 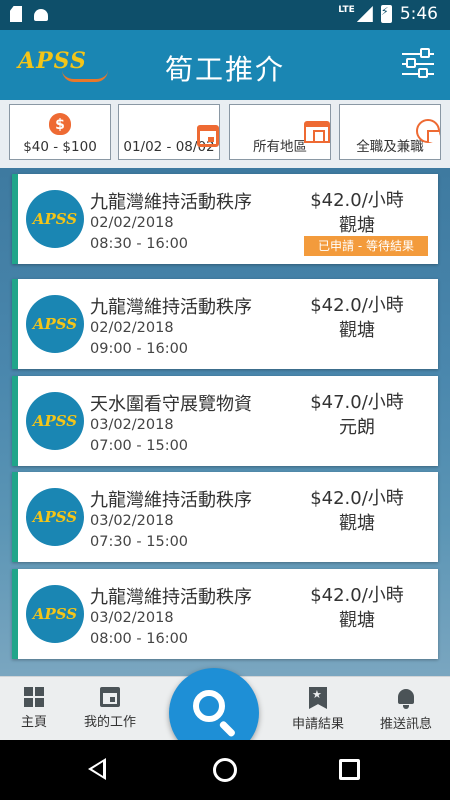 What do you see at coordinates (109, 722) in the screenshot?
I see `nav-my-jobs-label: 我的工作` at bounding box center [109, 722].